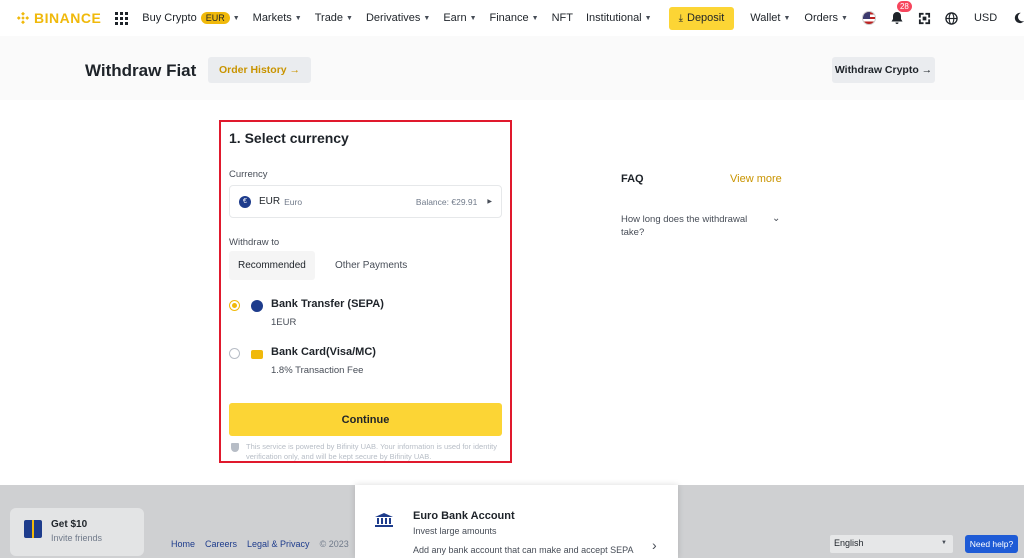 This screenshot has width=1024, height=558. What do you see at coordinates (257, 354) in the screenshot?
I see `card-icon` at bounding box center [257, 354].